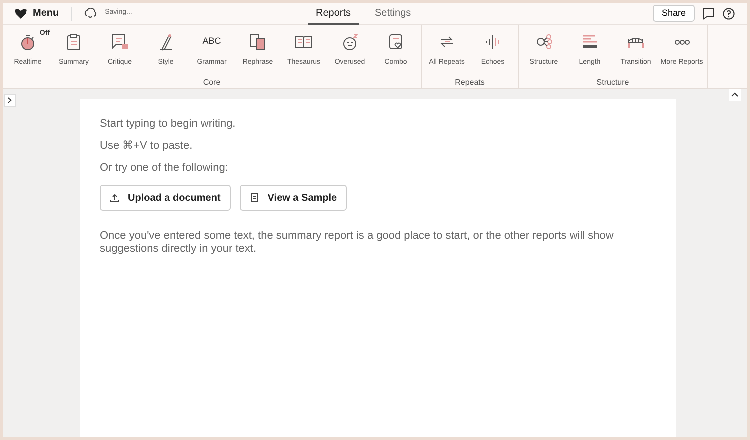 The image size is (750, 440). Describe the element at coordinates (673, 13) in the screenshot. I see `share-button: Share` at that location.